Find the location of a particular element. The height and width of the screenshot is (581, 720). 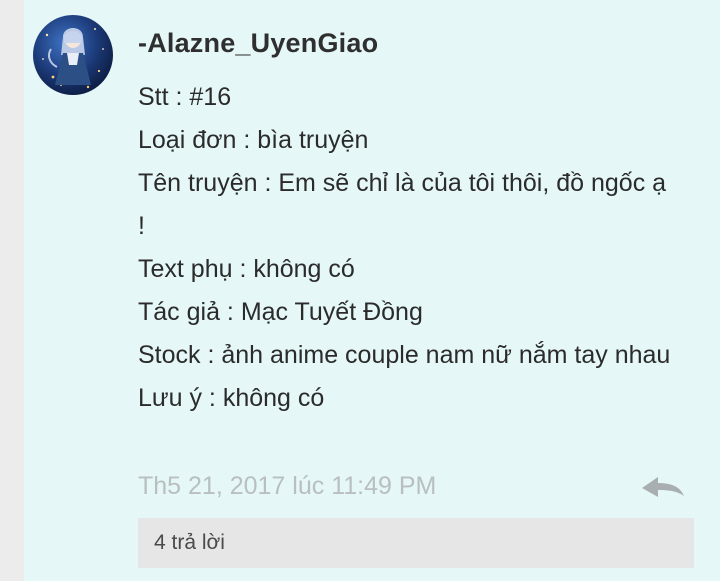

avatar-image is located at coordinates (73, 58).